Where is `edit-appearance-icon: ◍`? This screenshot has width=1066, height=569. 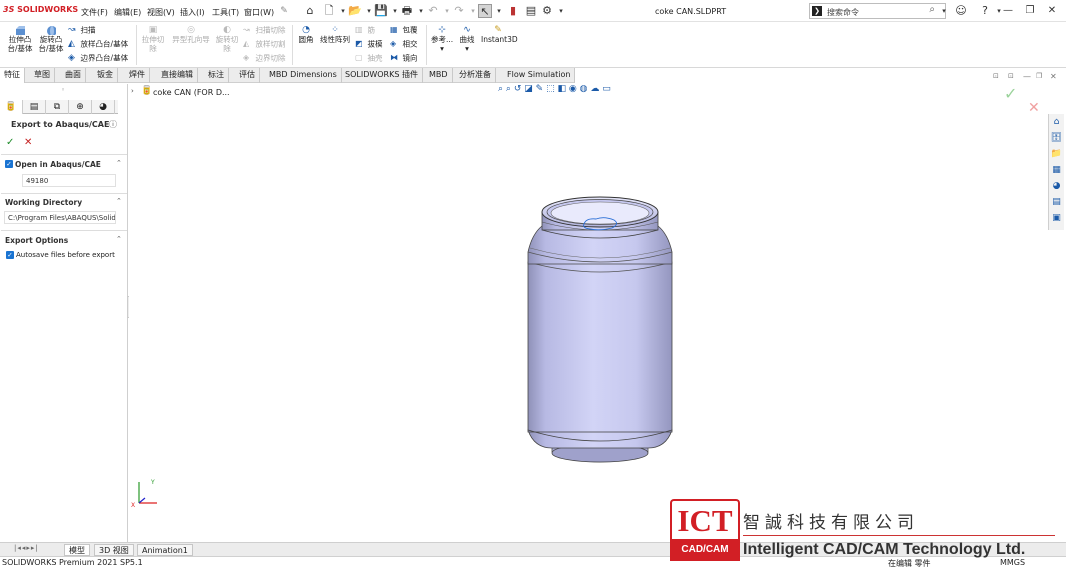 edit-appearance-icon: ◍ is located at coordinates (584, 89).